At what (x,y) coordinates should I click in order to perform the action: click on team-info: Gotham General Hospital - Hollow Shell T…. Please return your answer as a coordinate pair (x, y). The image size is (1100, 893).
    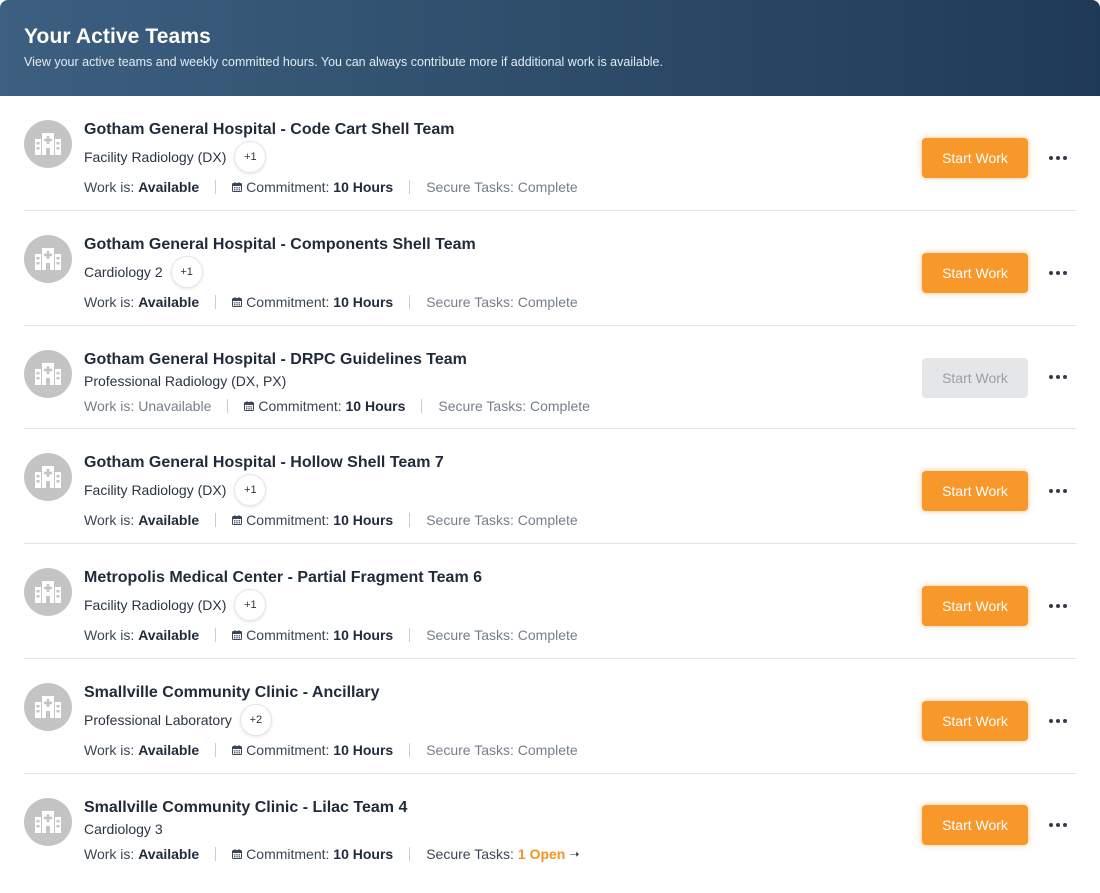
    Looking at the image, I should click on (331, 491).